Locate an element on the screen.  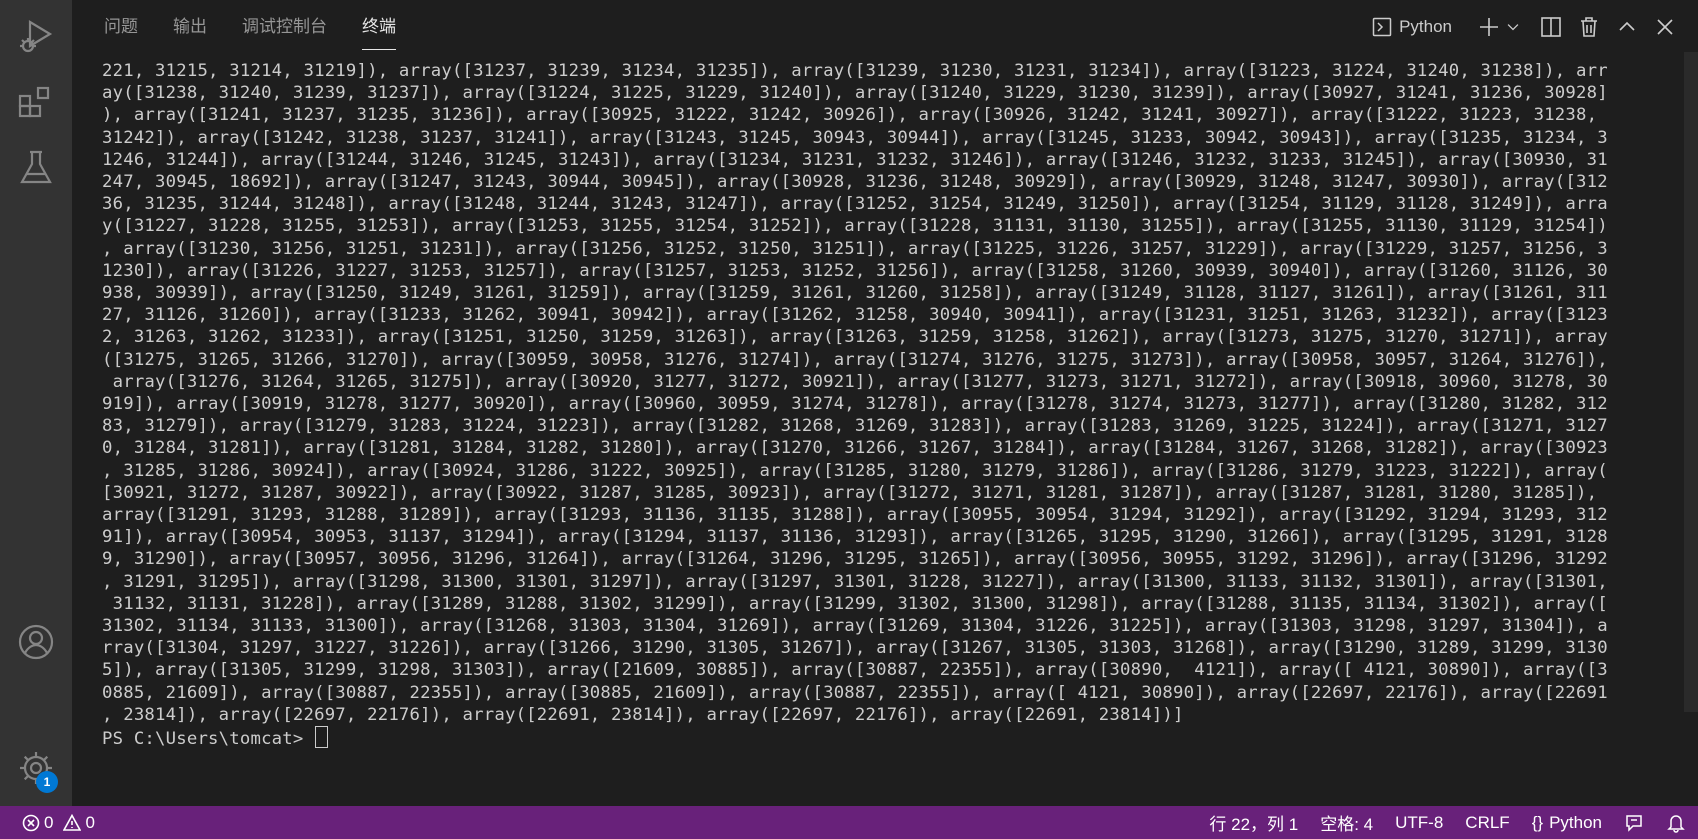
terminal-dropdown-button is located at coordinates (1513, 27).